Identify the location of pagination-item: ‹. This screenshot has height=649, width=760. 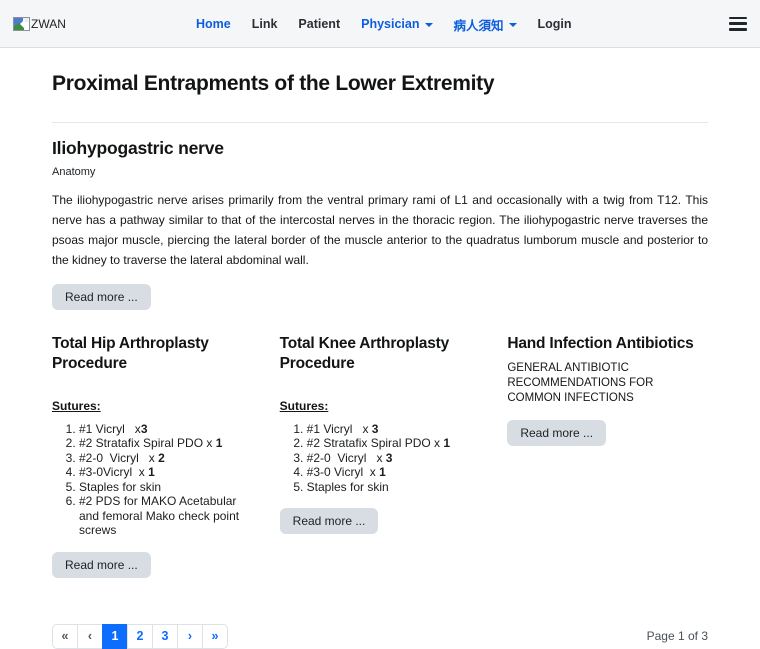
(90, 636).